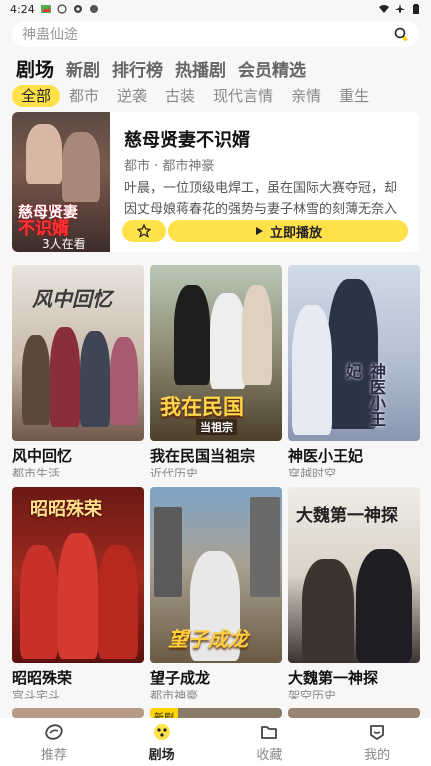 This screenshot has height=766, width=431. What do you see at coordinates (354, 96) in the screenshot?
I see `category-rebirth: 重生` at bounding box center [354, 96].